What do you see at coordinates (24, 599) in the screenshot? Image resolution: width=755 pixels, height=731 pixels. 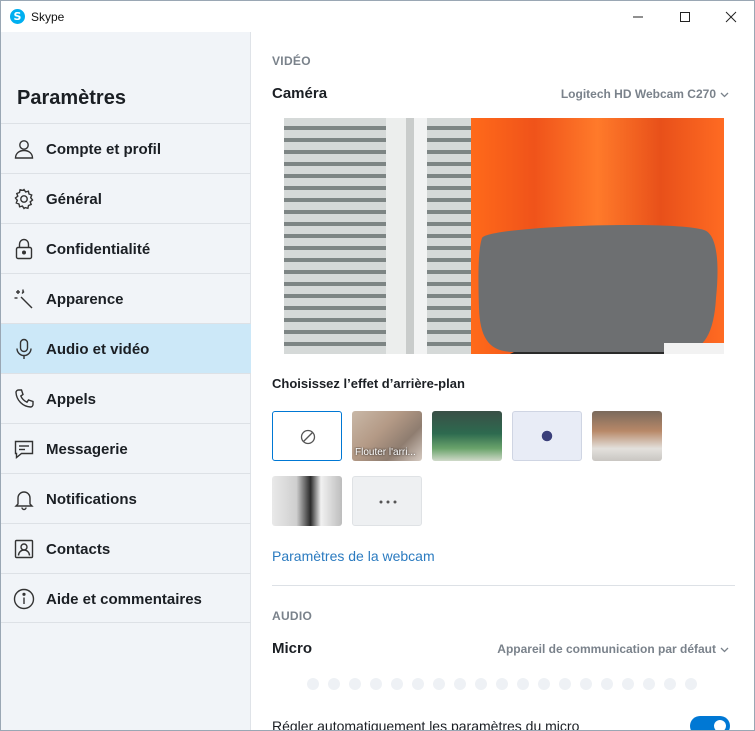 I see `info-icon` at bounding box center [24, 599].